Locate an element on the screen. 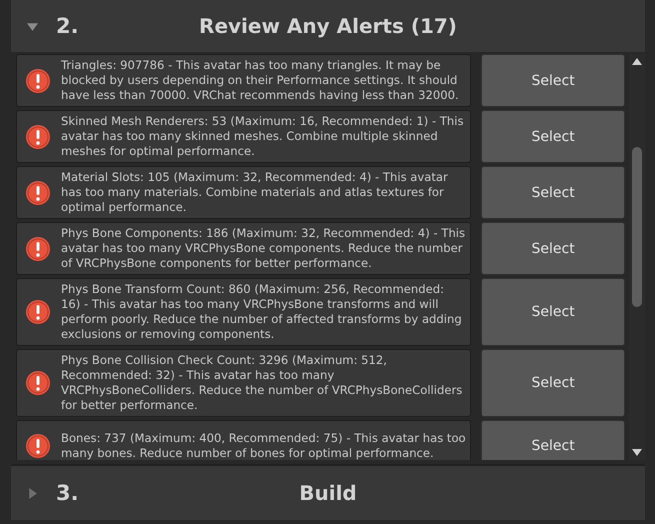 This screenshot has width=655, height=524. scroll-up-icon is located at coordinates (637, 61).